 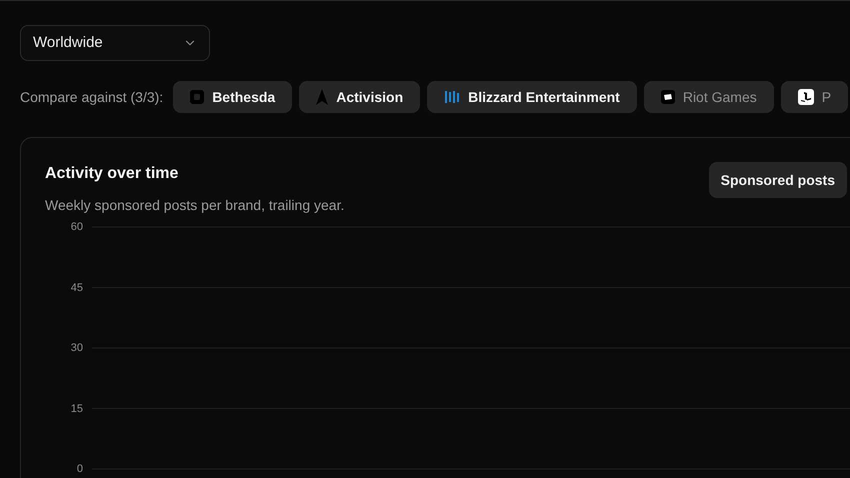 What do you see at coordinates (76, 348) in the screenshot?
I see `y-axis-label: 30` at bounding box center [76, 348].